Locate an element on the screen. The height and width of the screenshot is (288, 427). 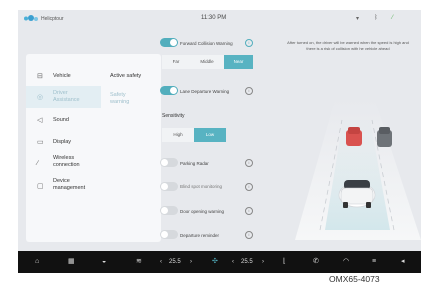
wifi-icon: ▾ is located at coordinates (358, 19).